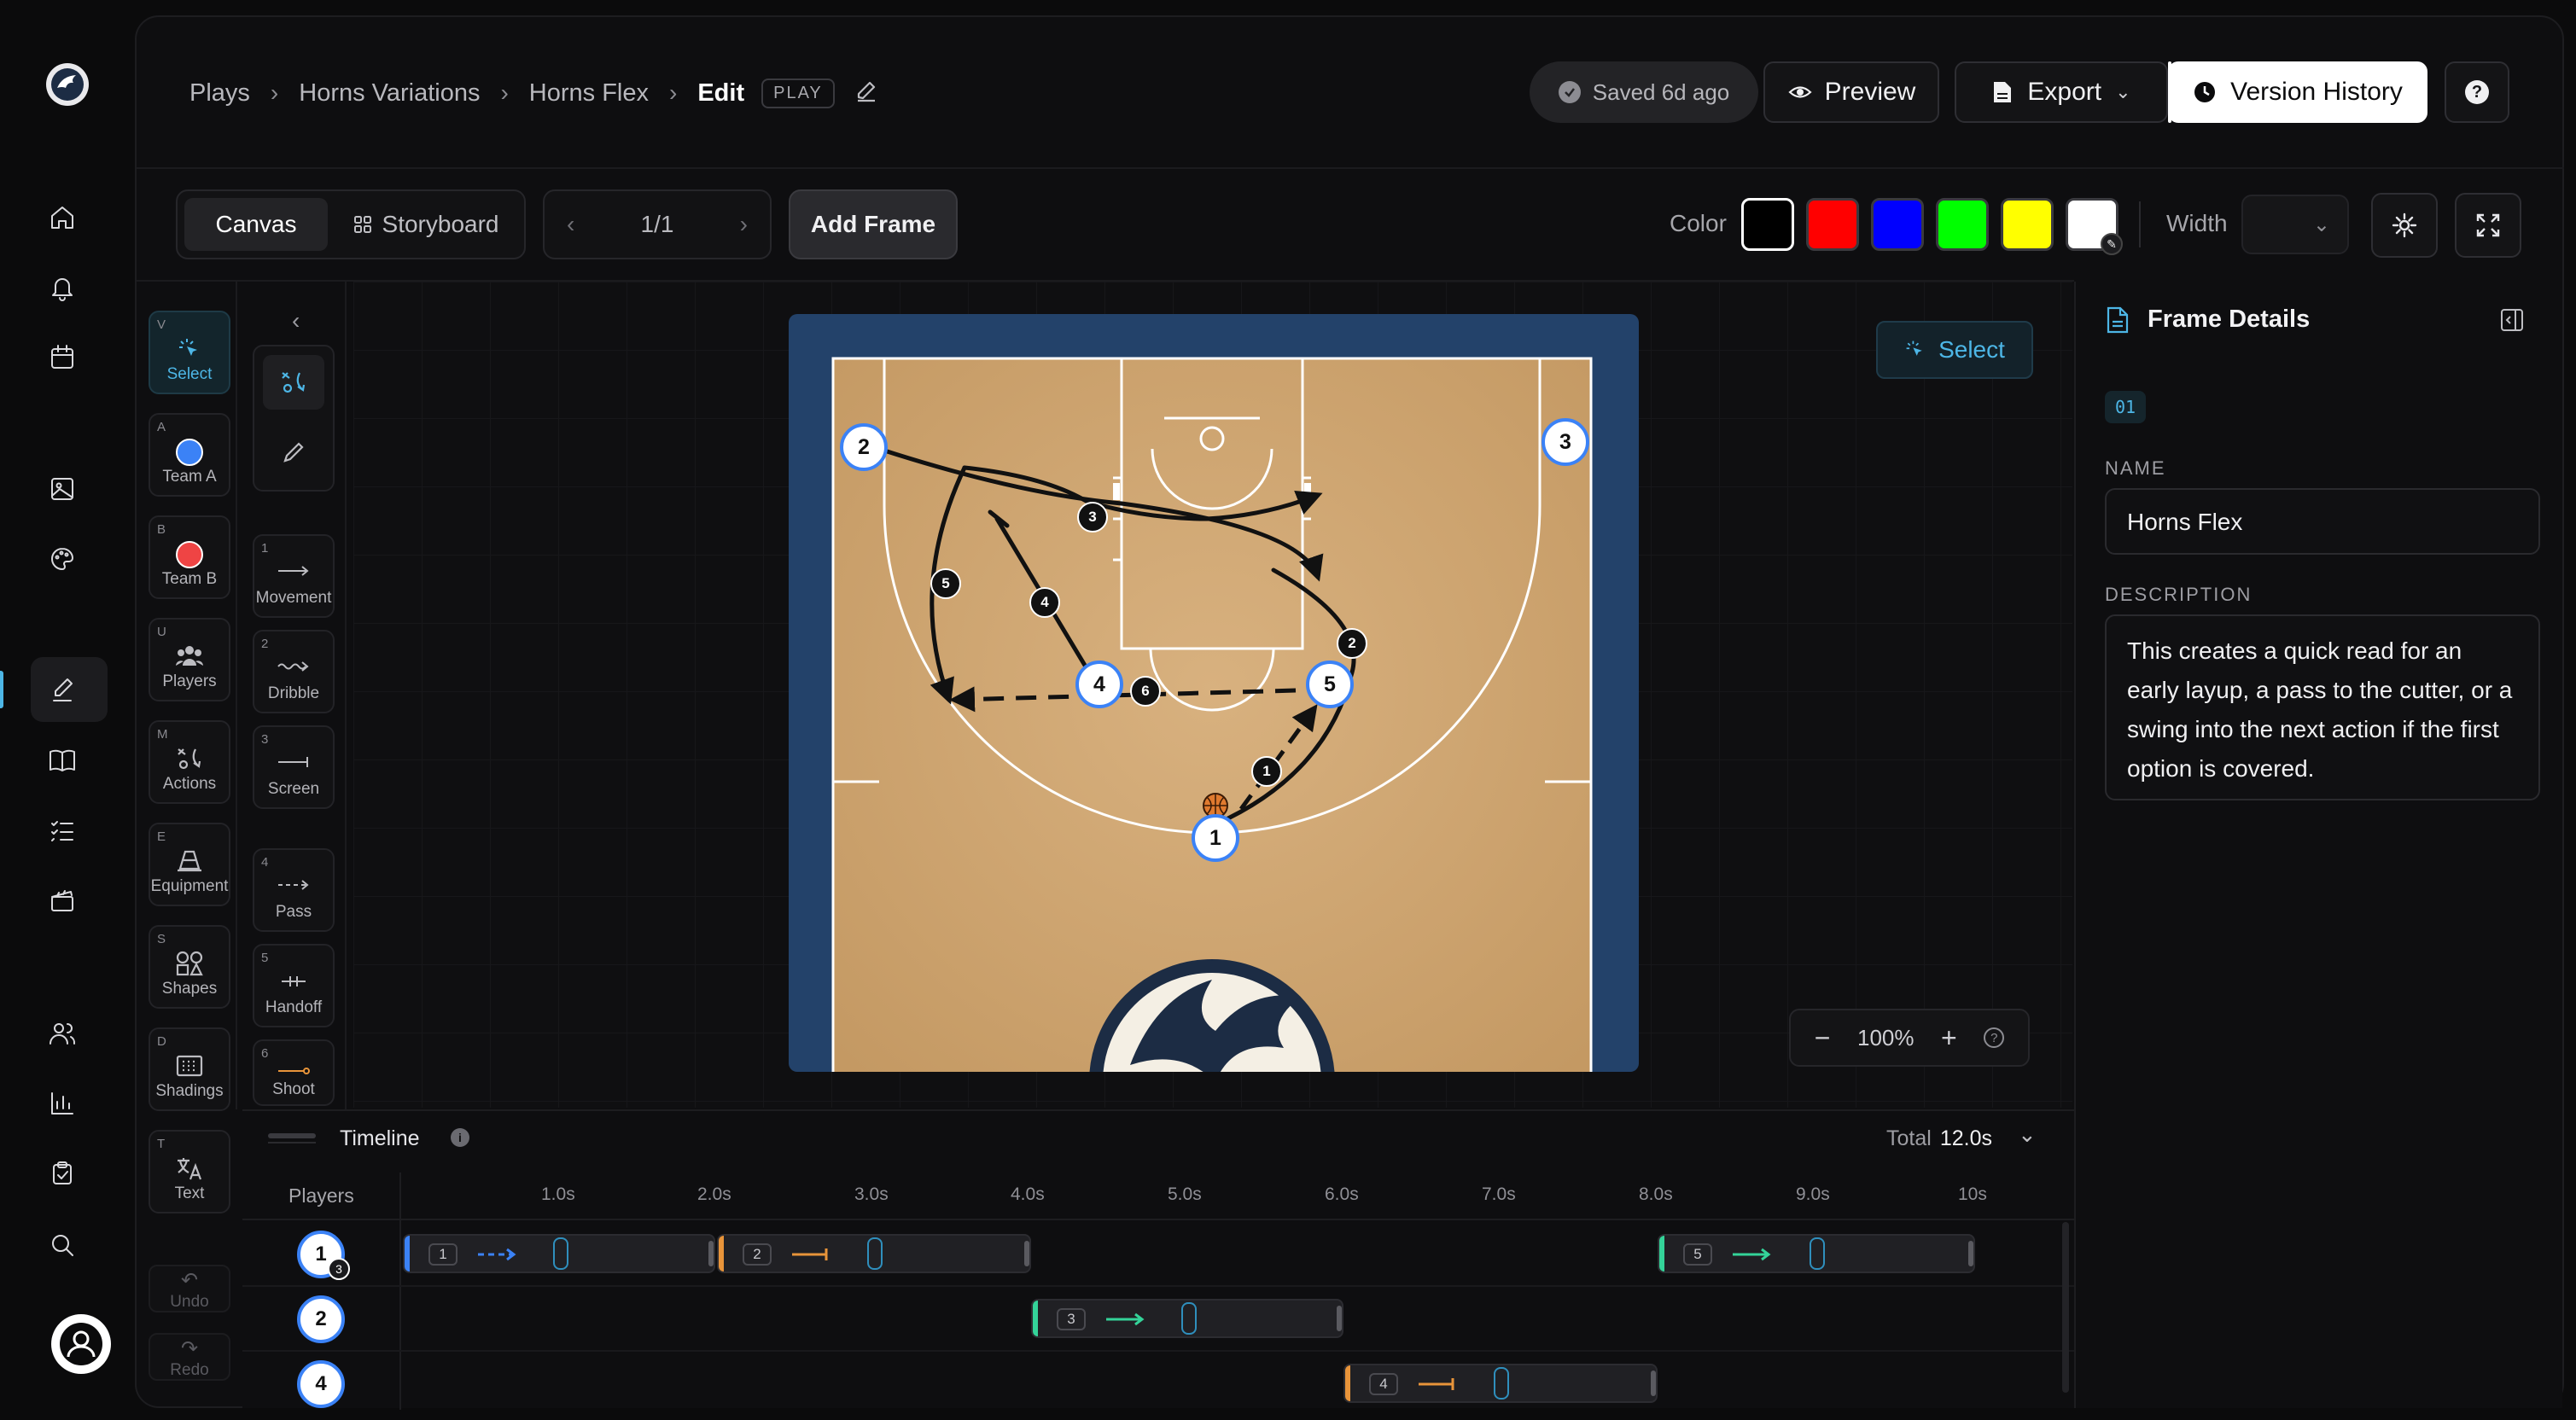 Image resolution: width=2576 pixels, height=1420 pixels. I want to click on timeline-clip-3: 3, so click(1187, 1318).